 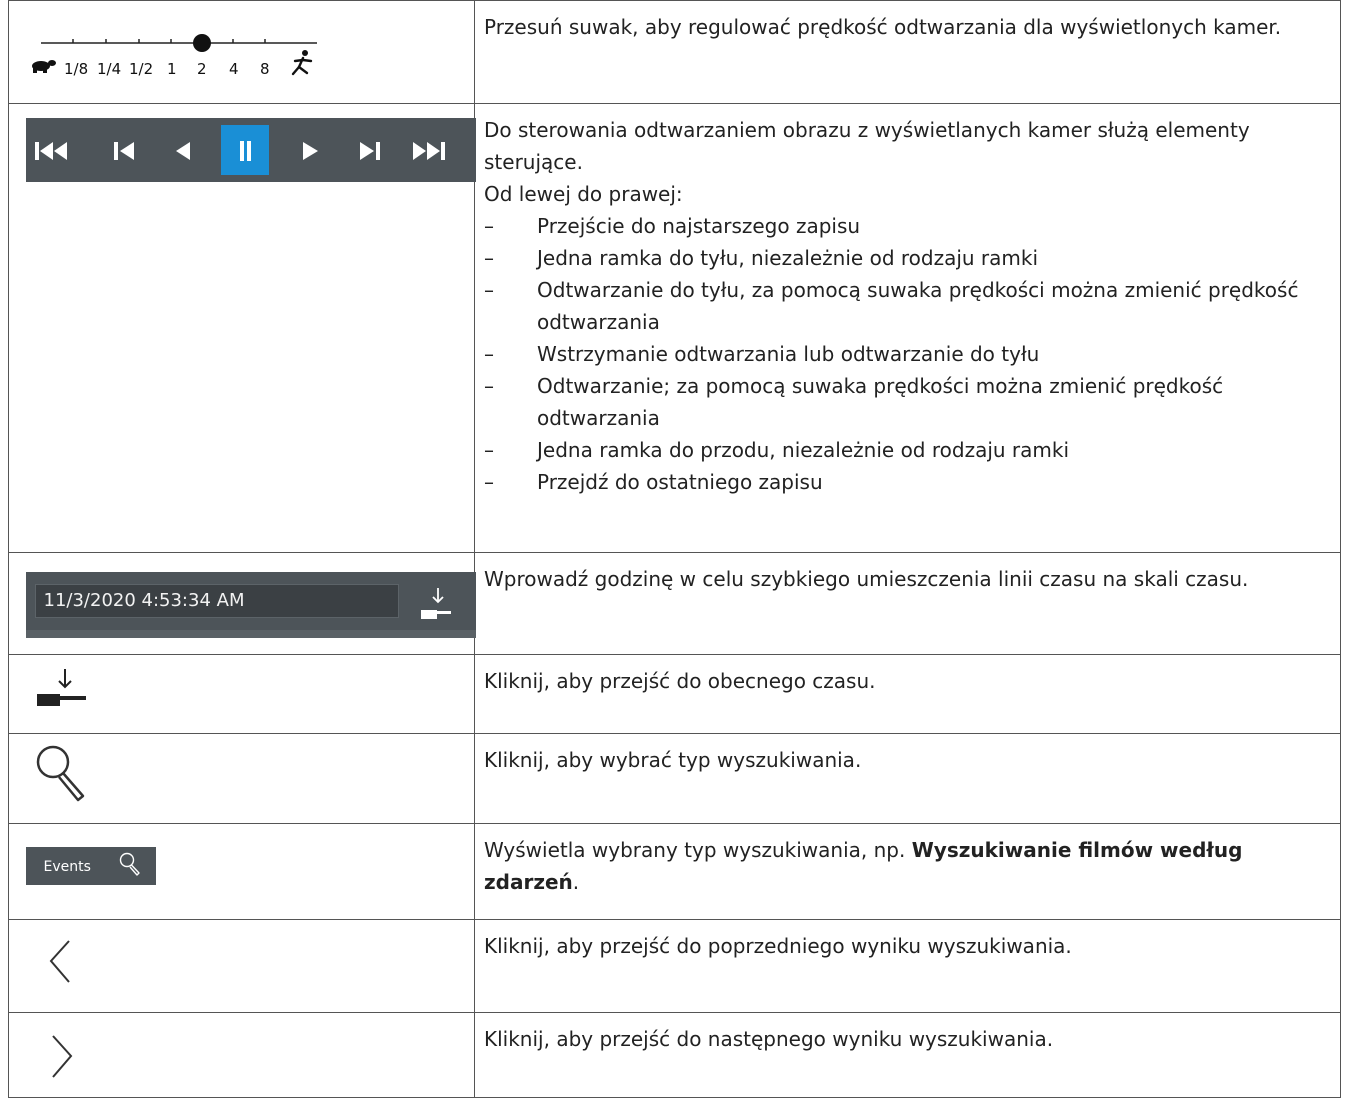 I want to click on list-item: – Przejdź do ostatniego zapisu, so click(x=908, y=482).